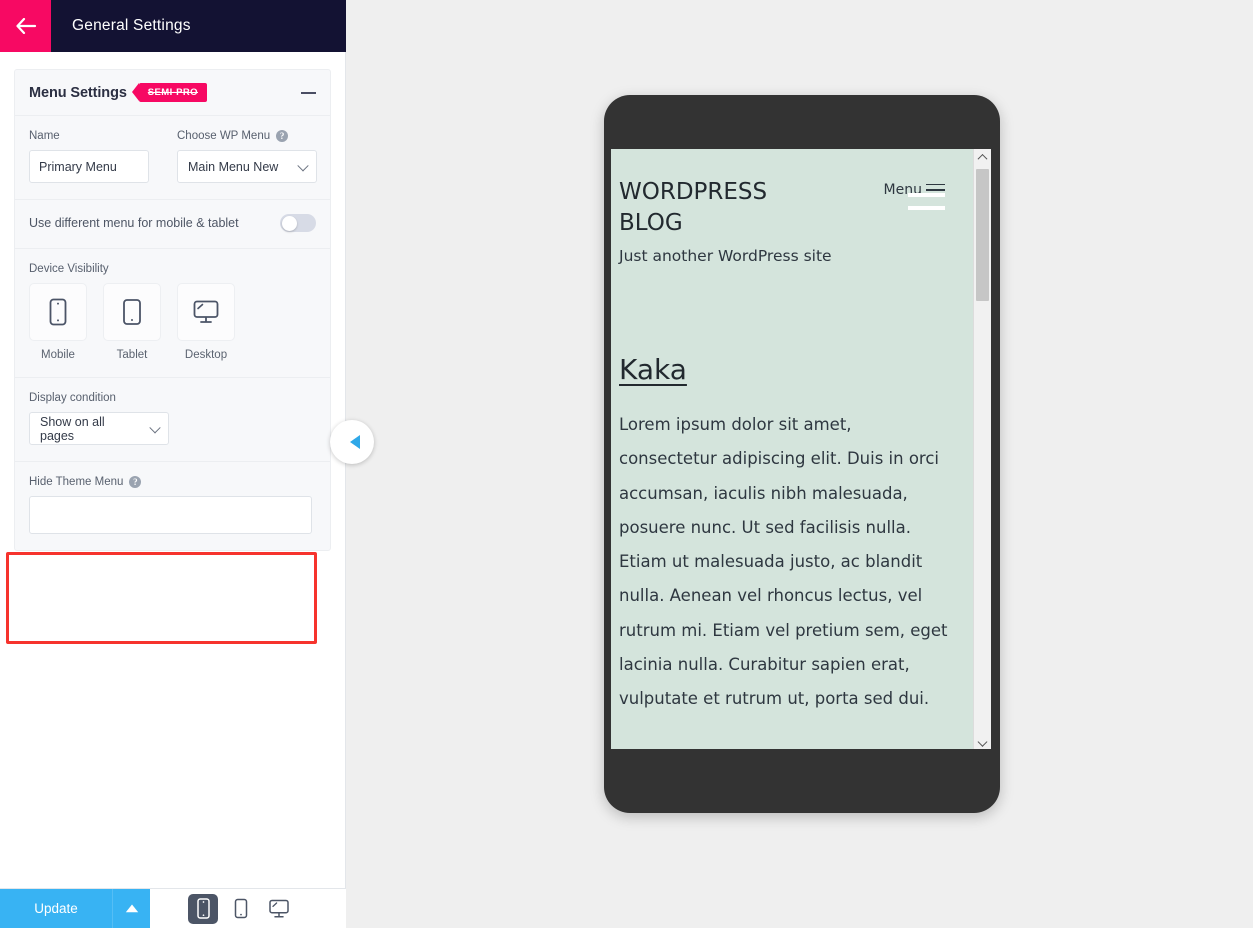 The width and height of the screenshot is (1253, 928). I want to click on site-menu-toggle: Menu, so click(914, 190).